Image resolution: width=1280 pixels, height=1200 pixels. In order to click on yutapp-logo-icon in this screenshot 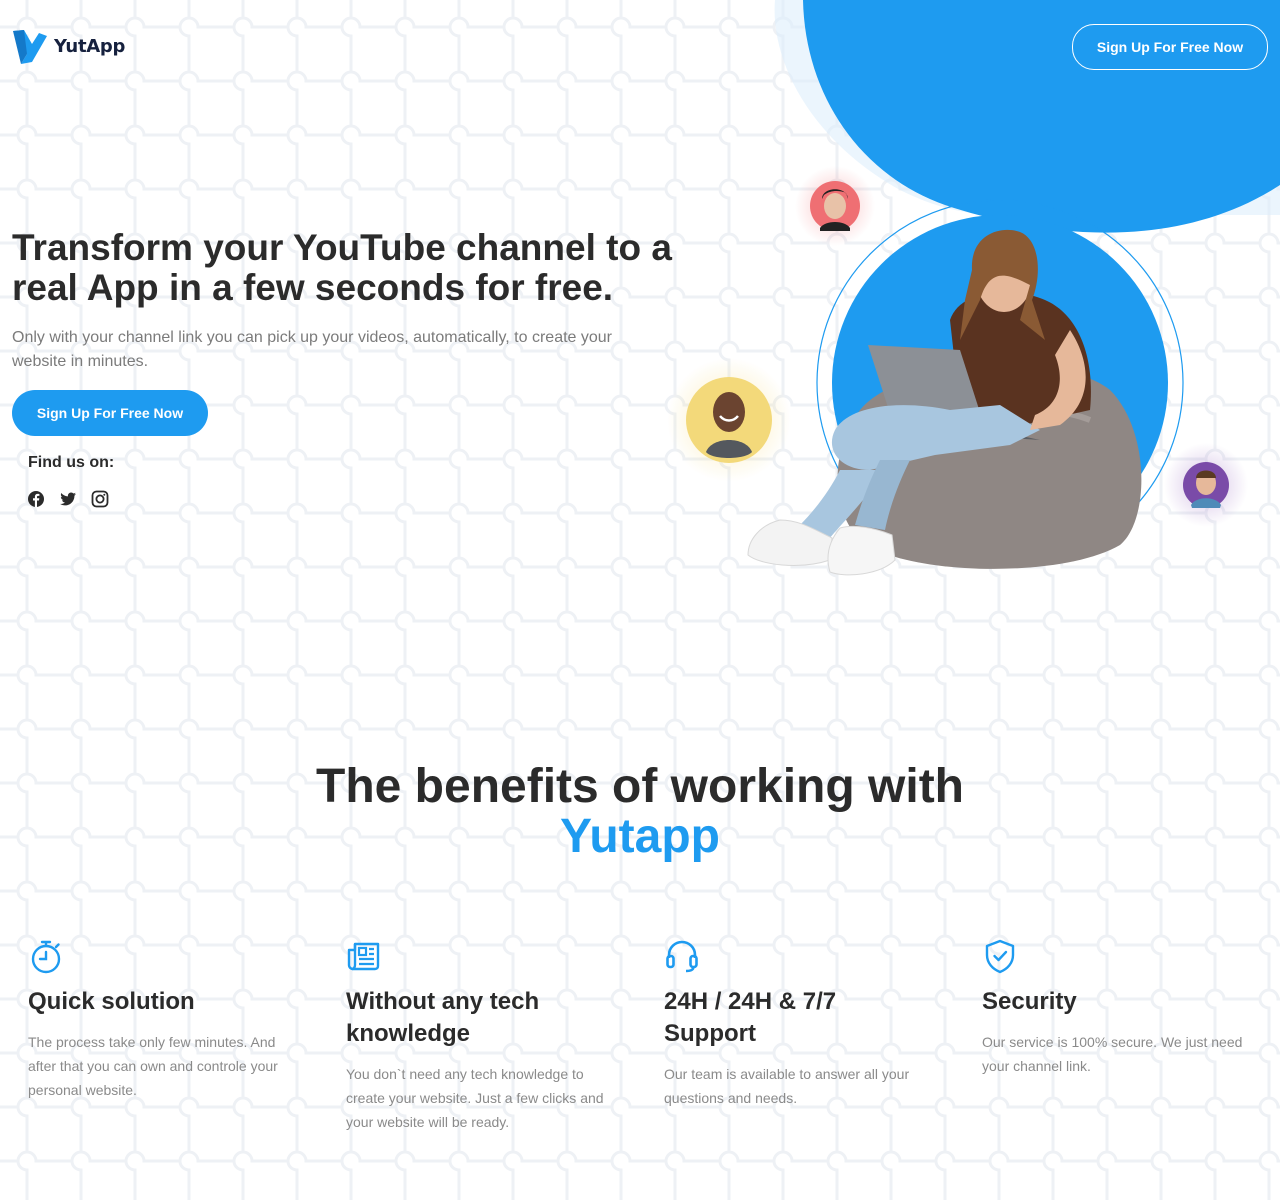, I will do `click(30, 47)`.